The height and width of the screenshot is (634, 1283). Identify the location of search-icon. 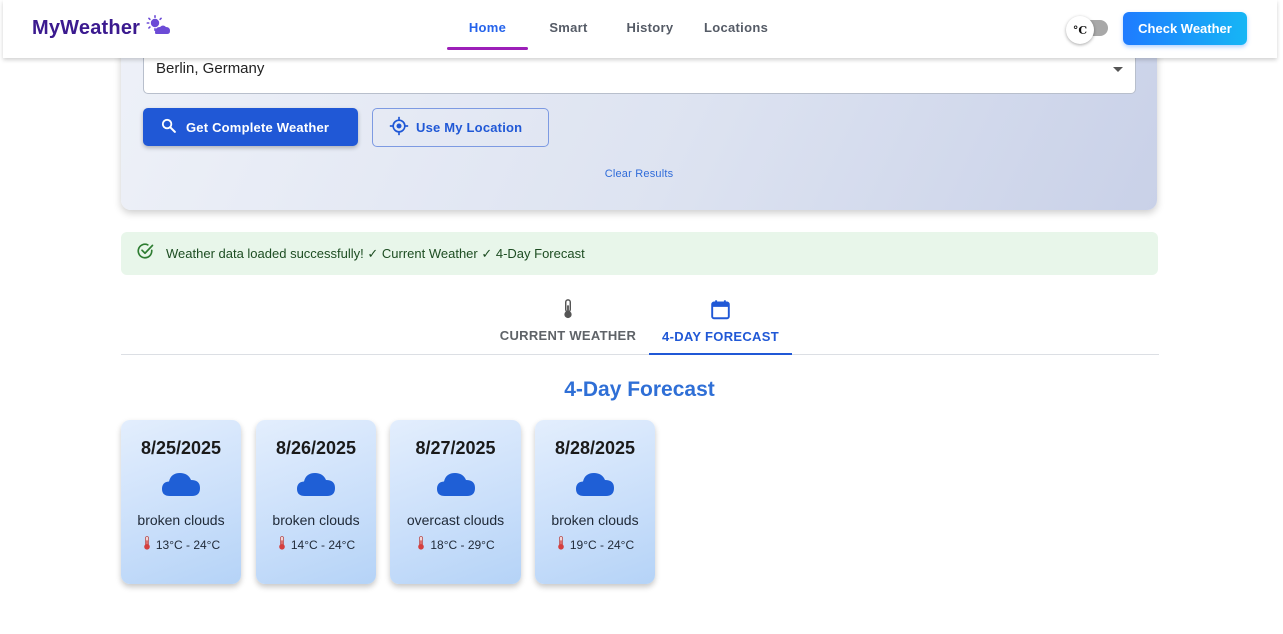
(168, 127).